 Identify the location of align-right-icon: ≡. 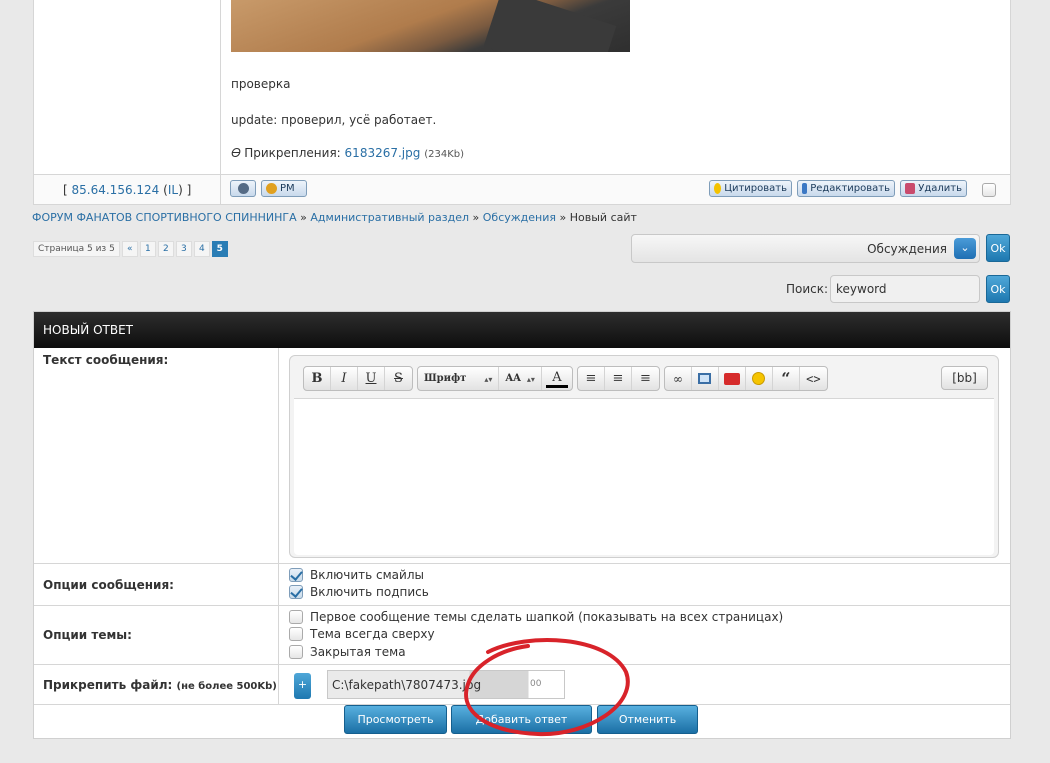
(645, 378).